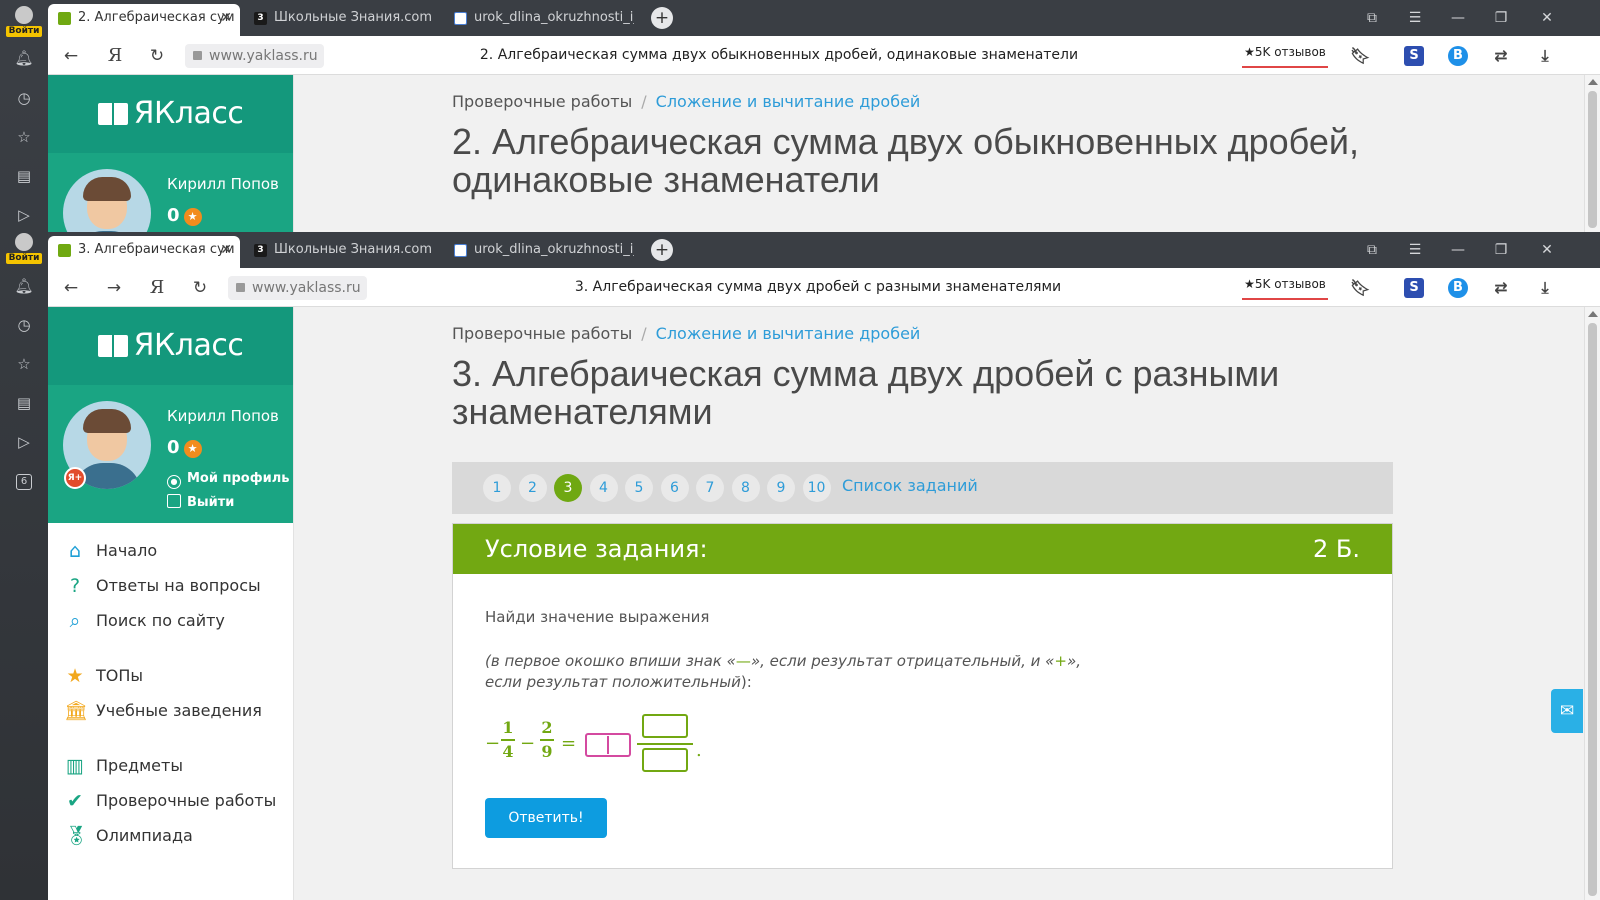  What do you see at coordinates (639, 488) in the screenshot?
I see `page-5-button: 5` at bounding box center [639, 488].